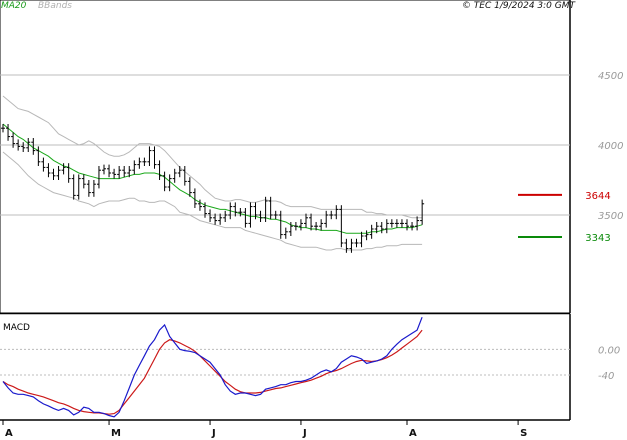 This screenshot has height=440, width=627. I want to click on legend-ma20: MA20, so click(14, 6).